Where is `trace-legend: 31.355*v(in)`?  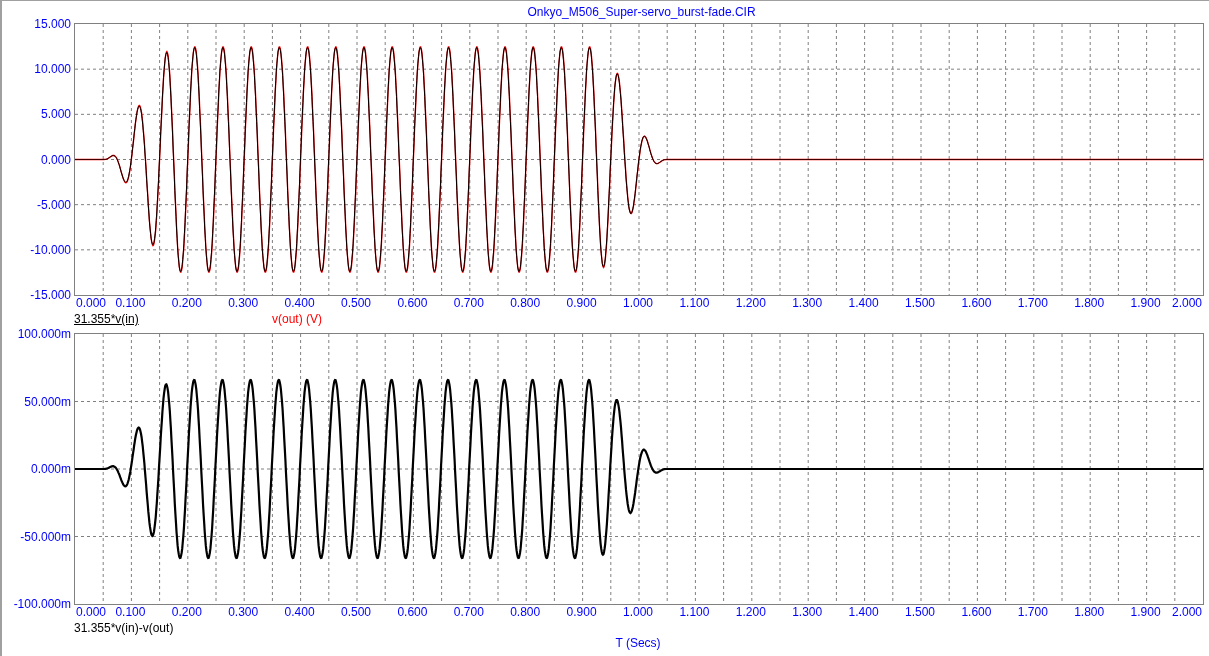
trace-legend: 31.355*v(in) is located at coordinates (106, 319).